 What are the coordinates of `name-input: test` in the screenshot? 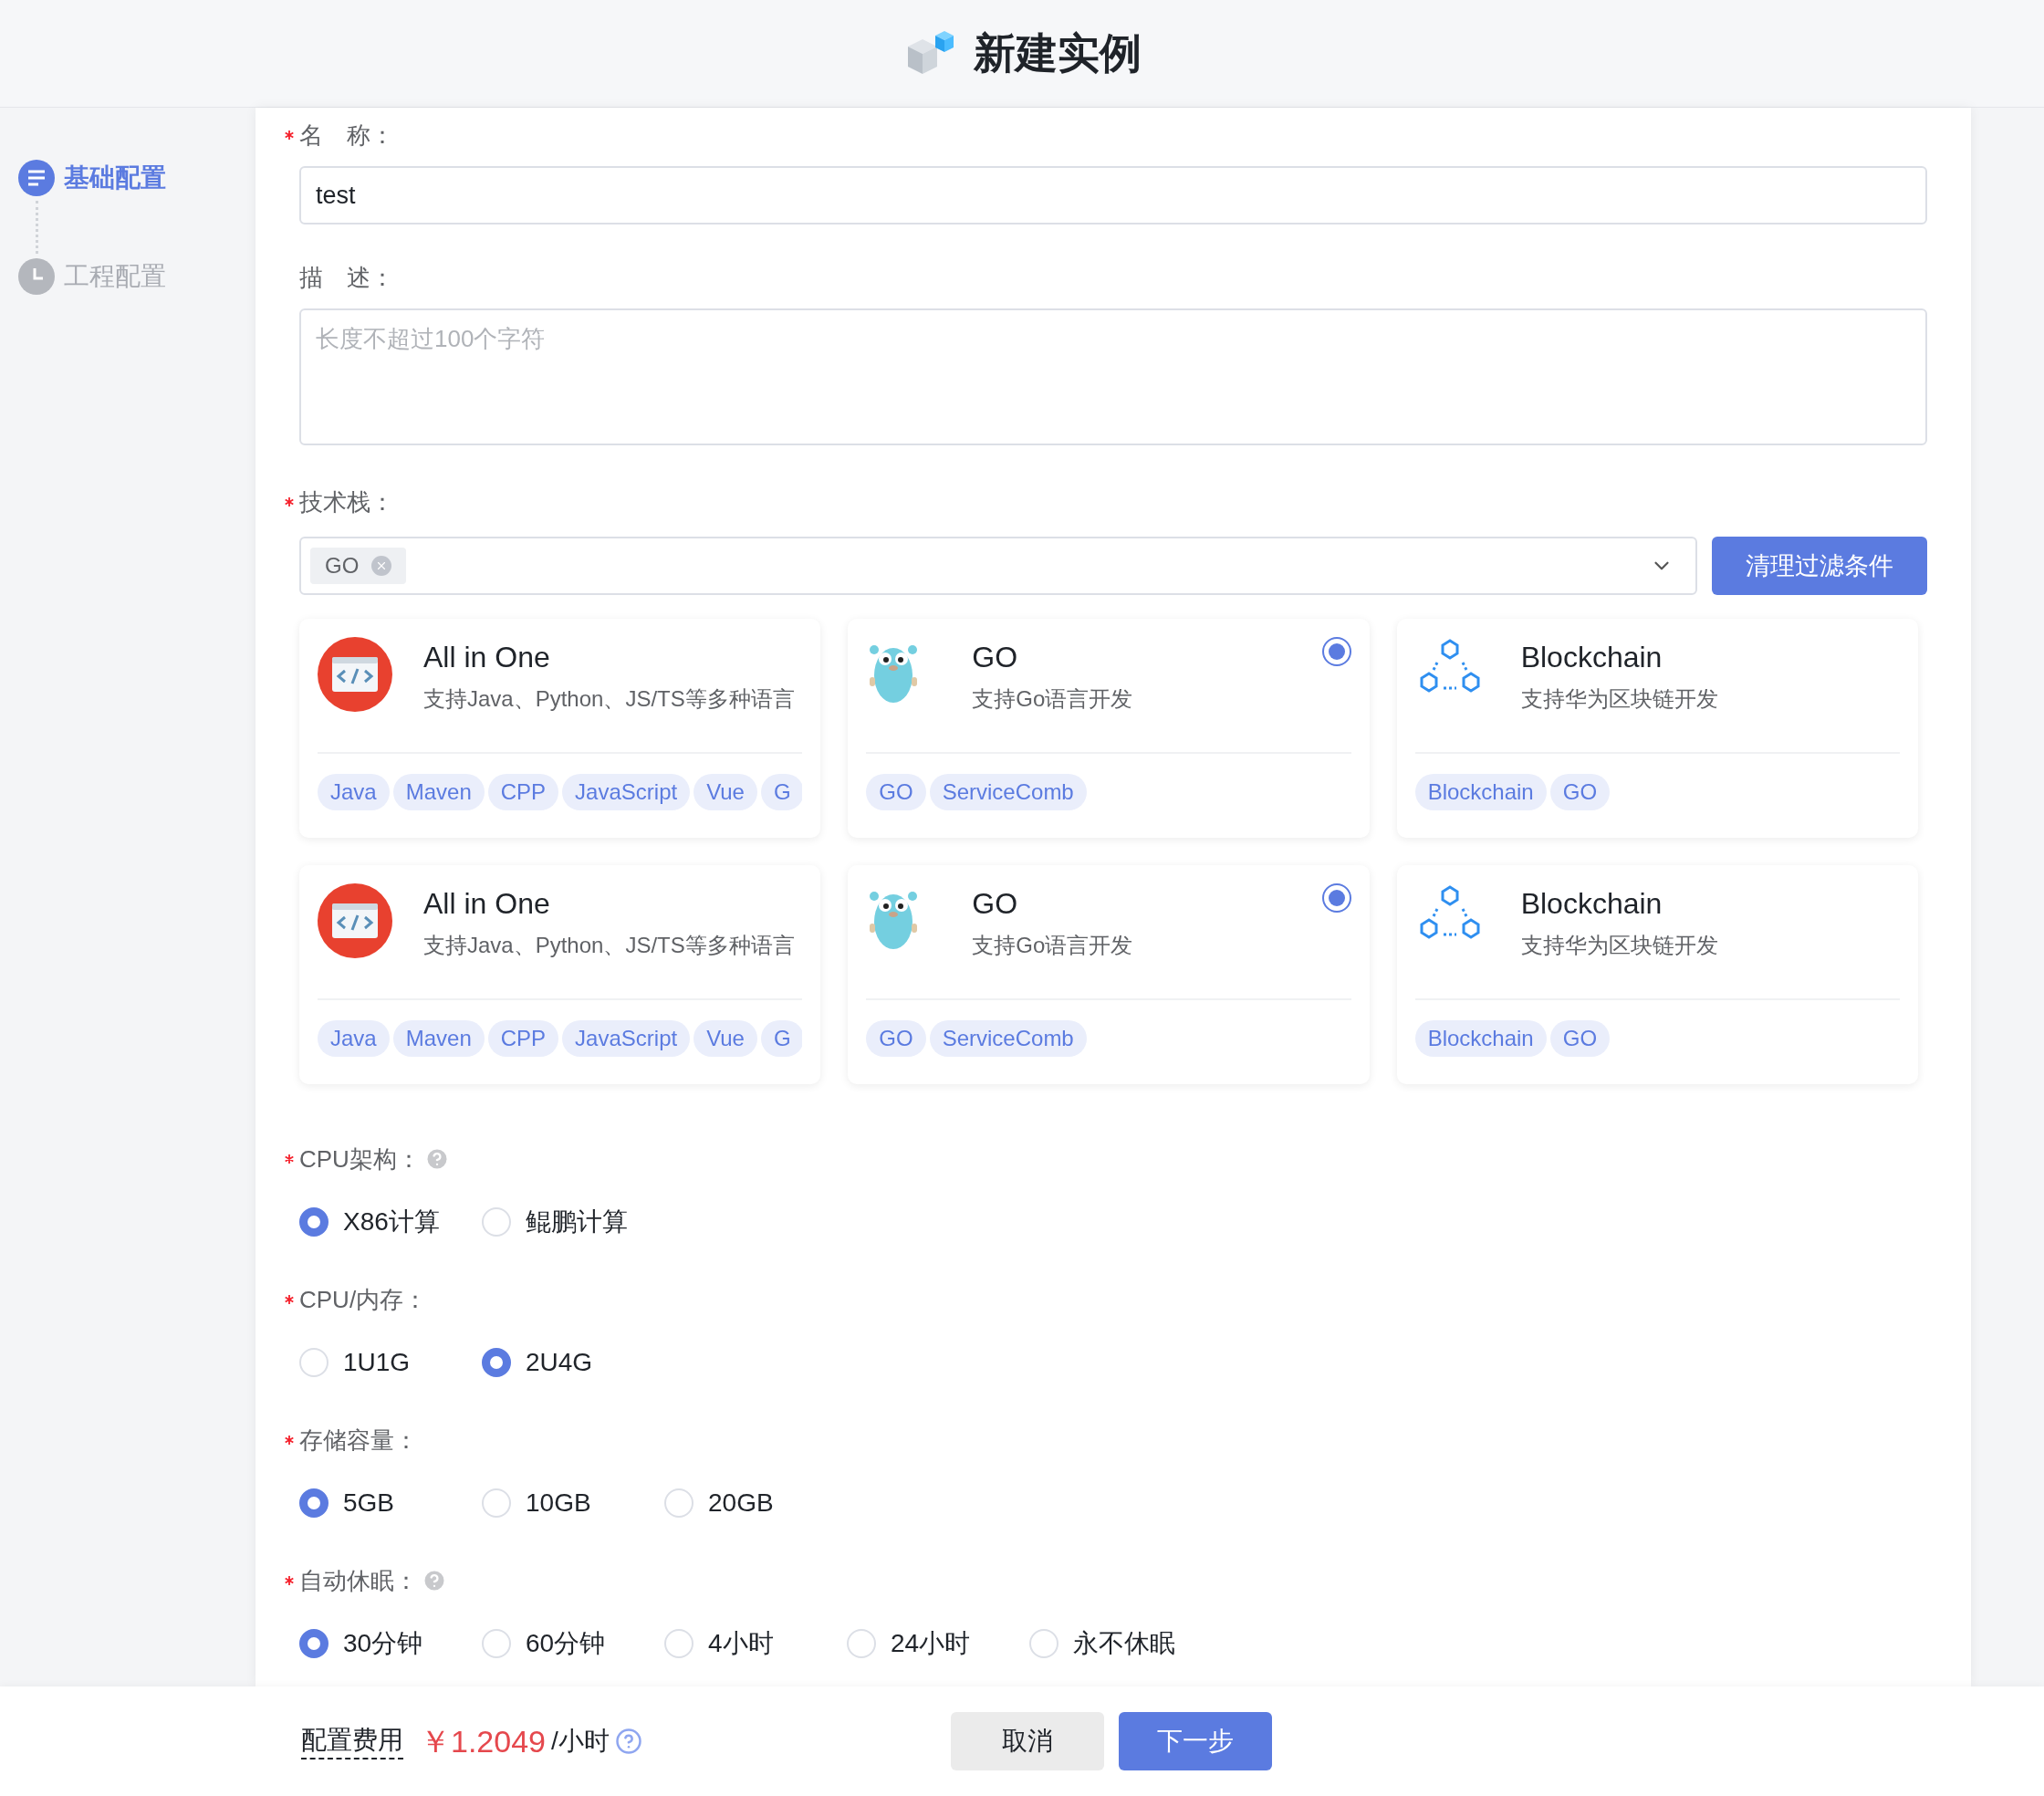 It's located at (1113, 195).